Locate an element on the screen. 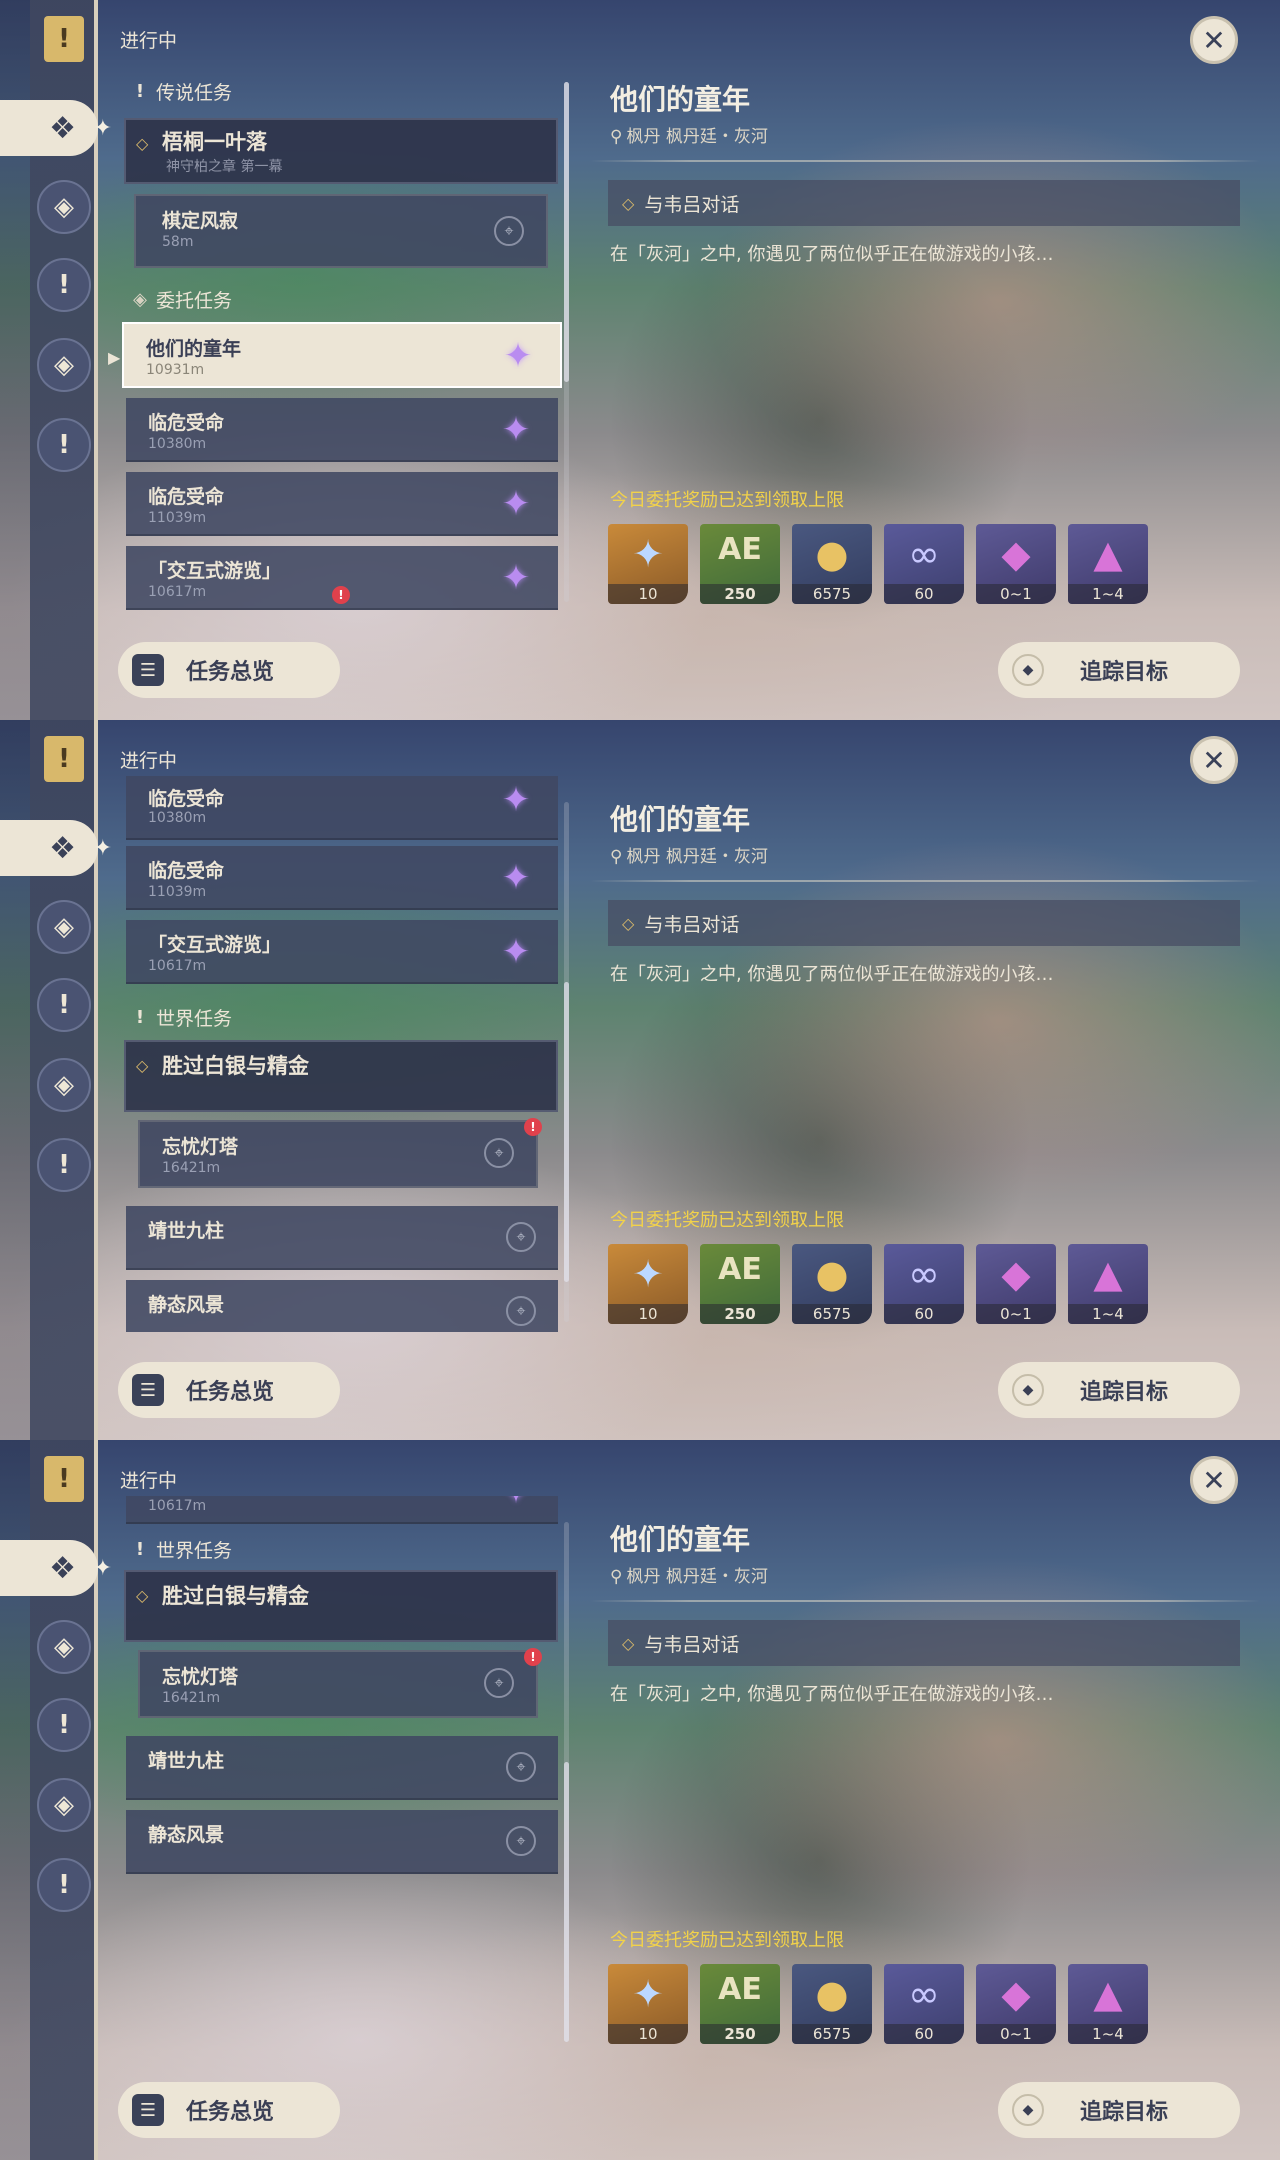  quest-title: 临危受命 is located at coordinates (186, 423).